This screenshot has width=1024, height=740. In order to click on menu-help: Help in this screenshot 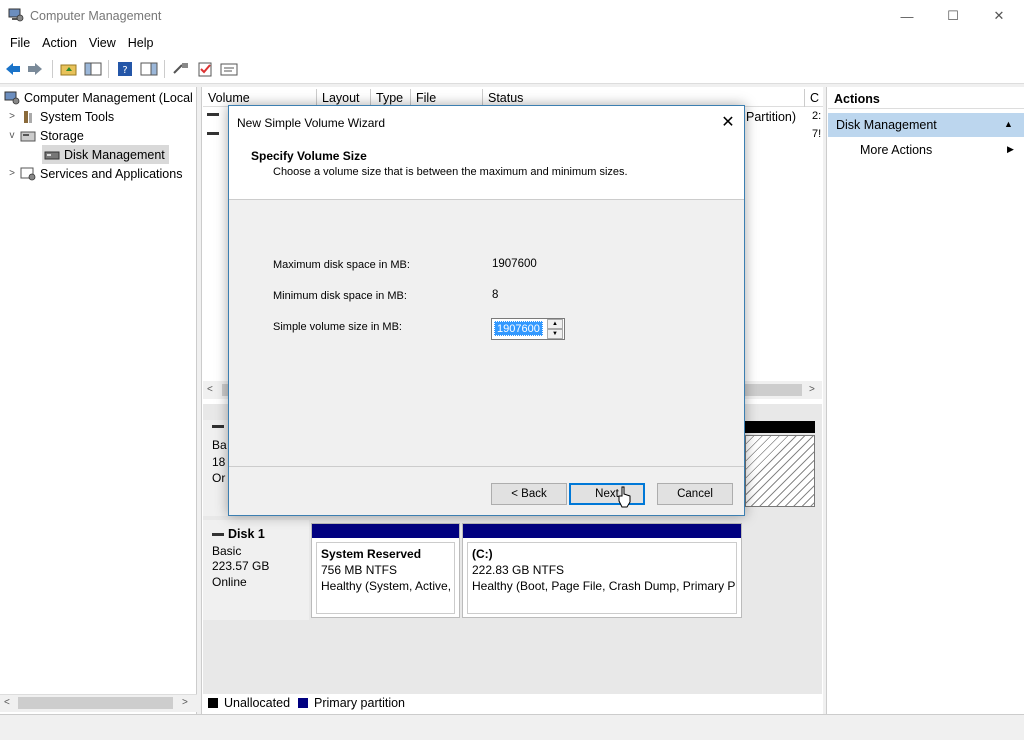, I will do `click(141, 43)`.